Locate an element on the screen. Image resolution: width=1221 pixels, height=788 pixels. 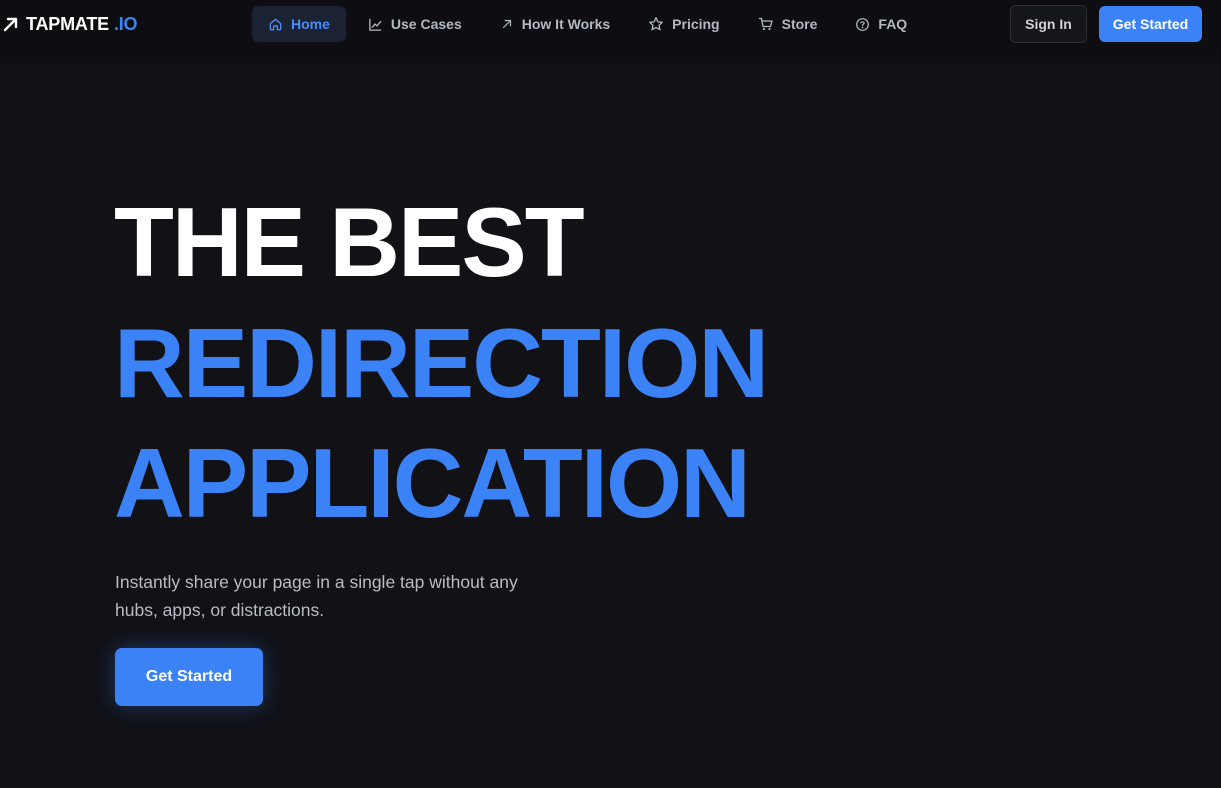
header-get-started-button: Get Started is located at coordinates (1150, 24).